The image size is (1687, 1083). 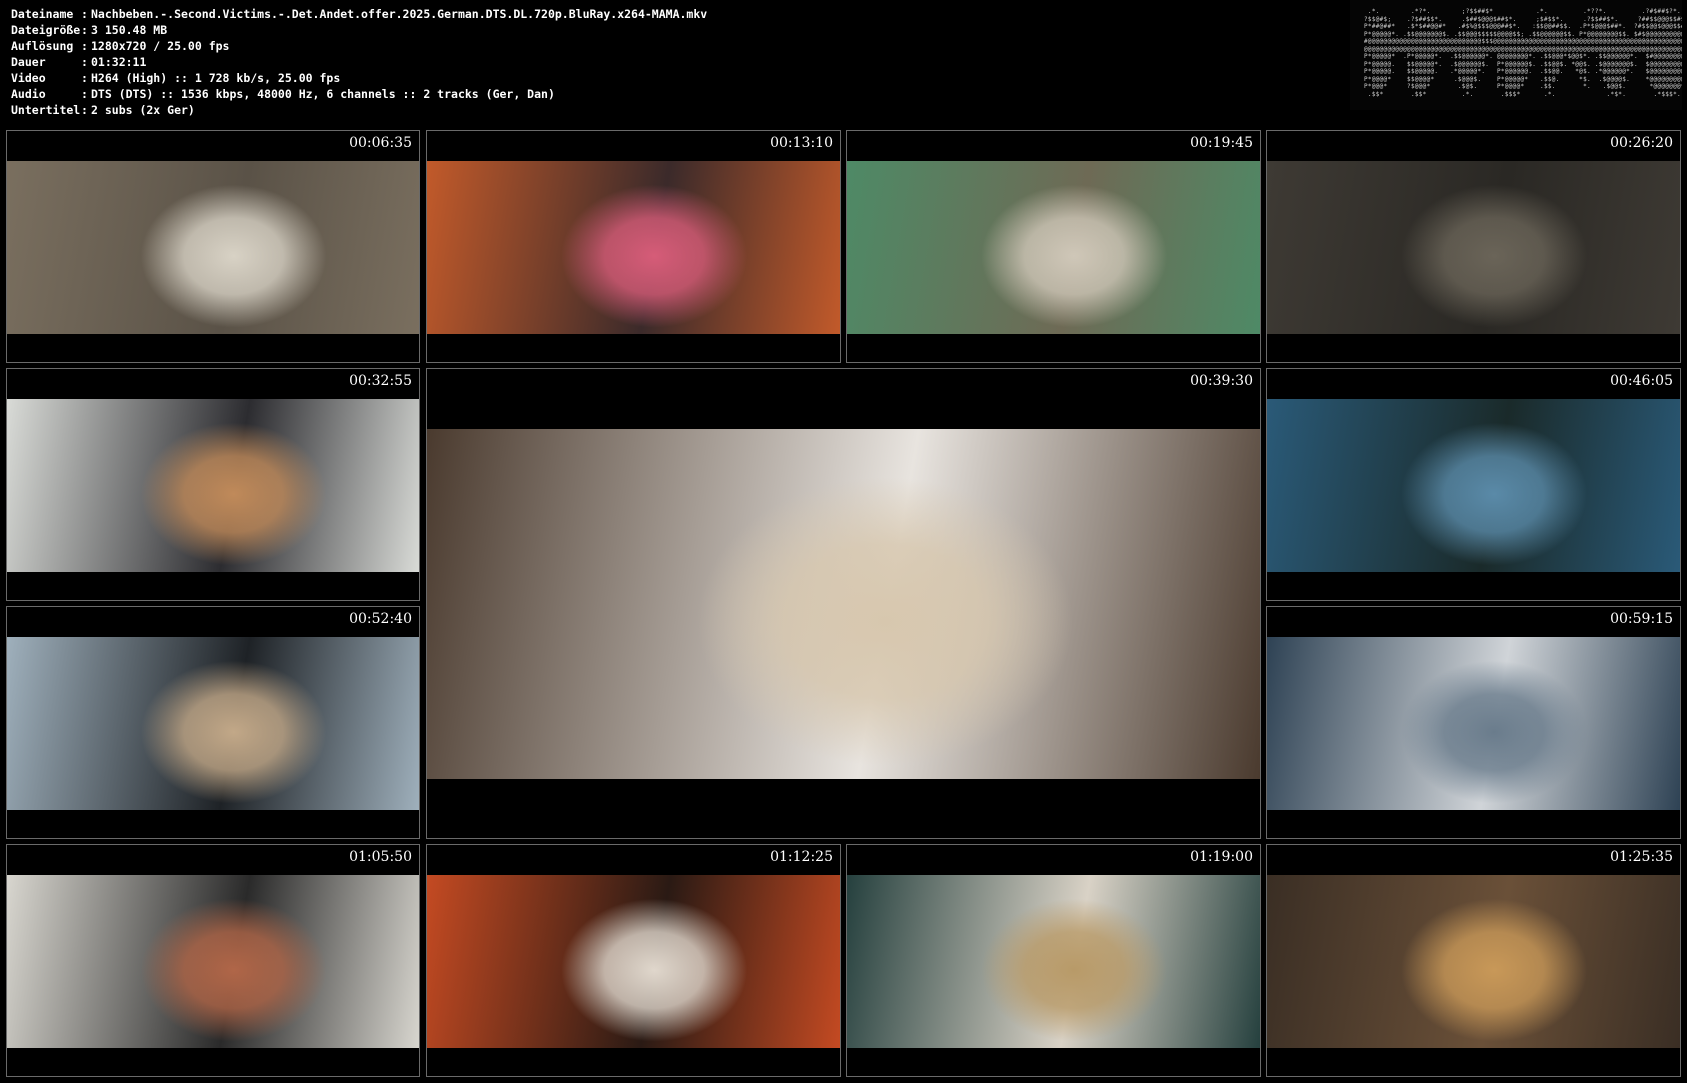 I want to click on info-row-resolution: Auflösung:1280x720 / 25.00 fps, so click(x=120, y=46).